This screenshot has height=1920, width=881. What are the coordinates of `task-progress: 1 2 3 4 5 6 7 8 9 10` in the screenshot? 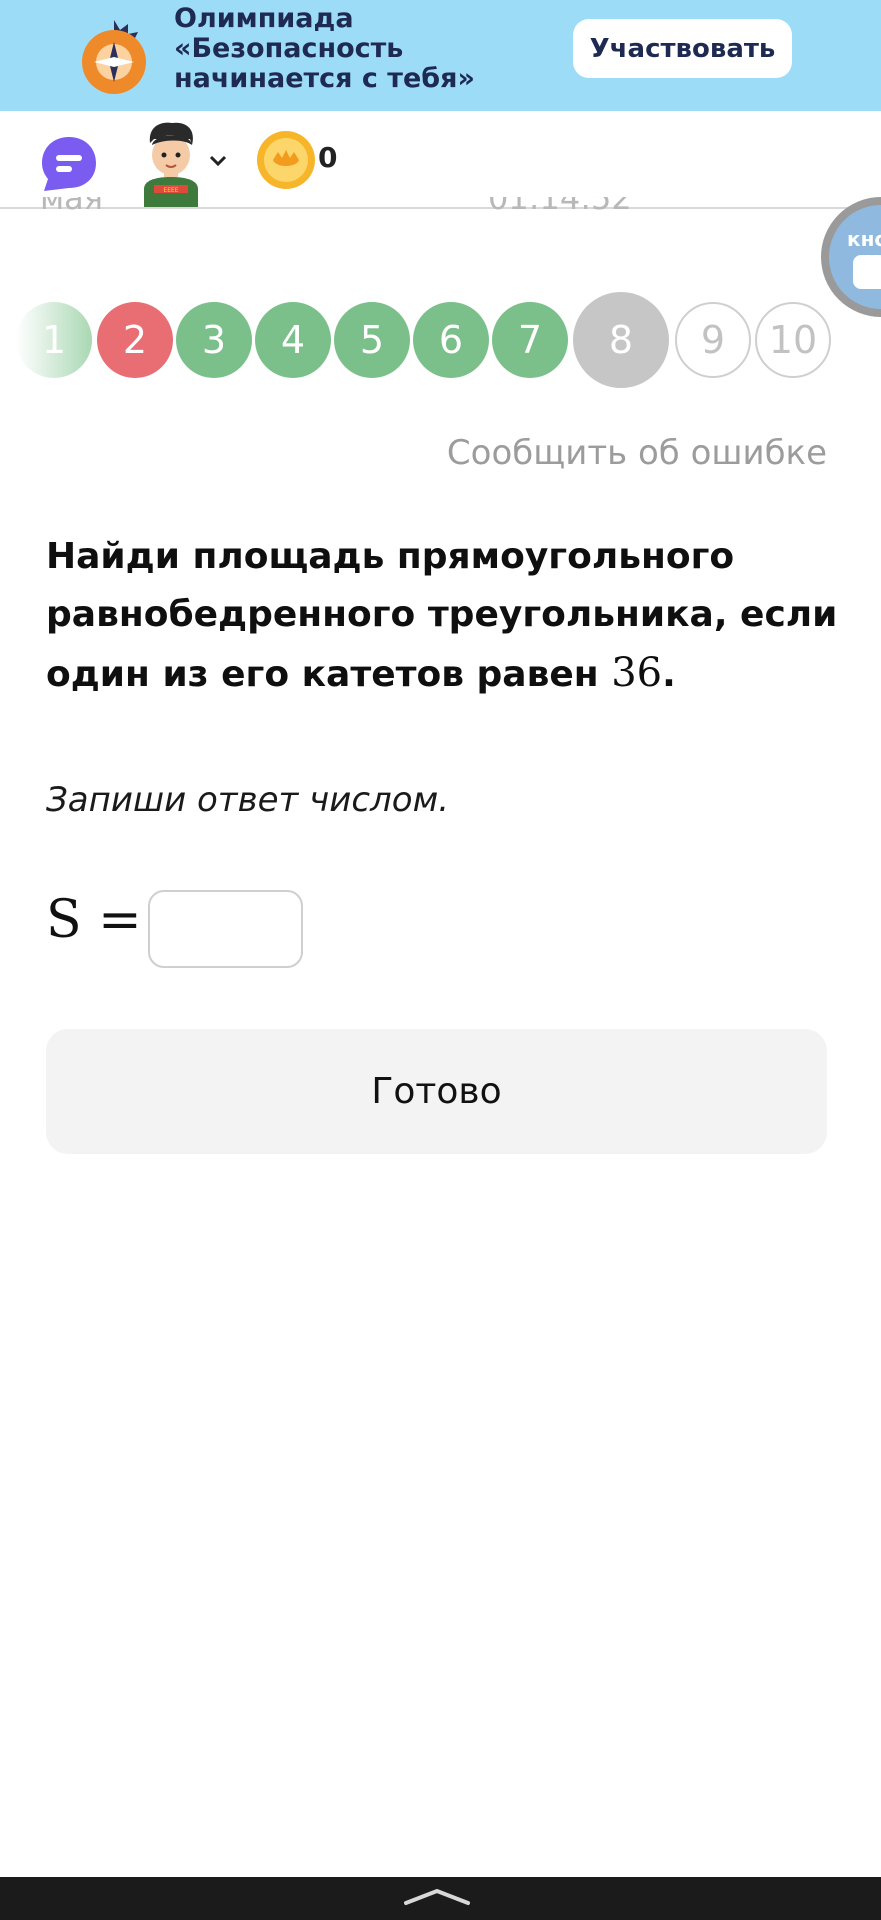 It's located at (440, 340).